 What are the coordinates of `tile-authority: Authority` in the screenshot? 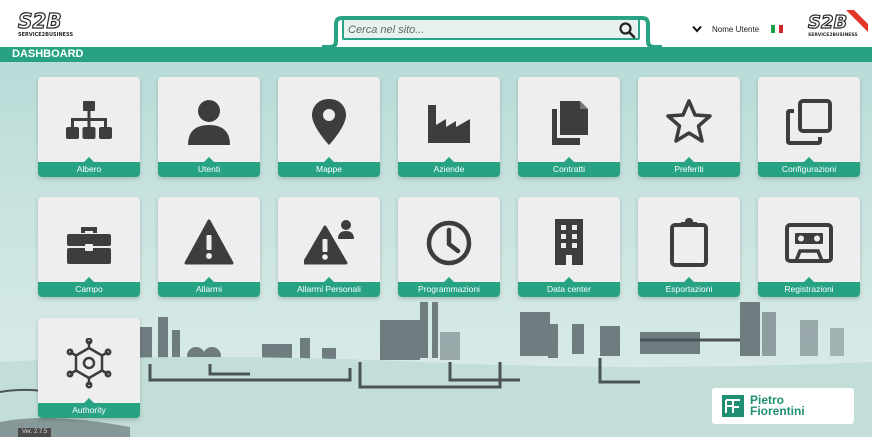 It's located at (89, 368).